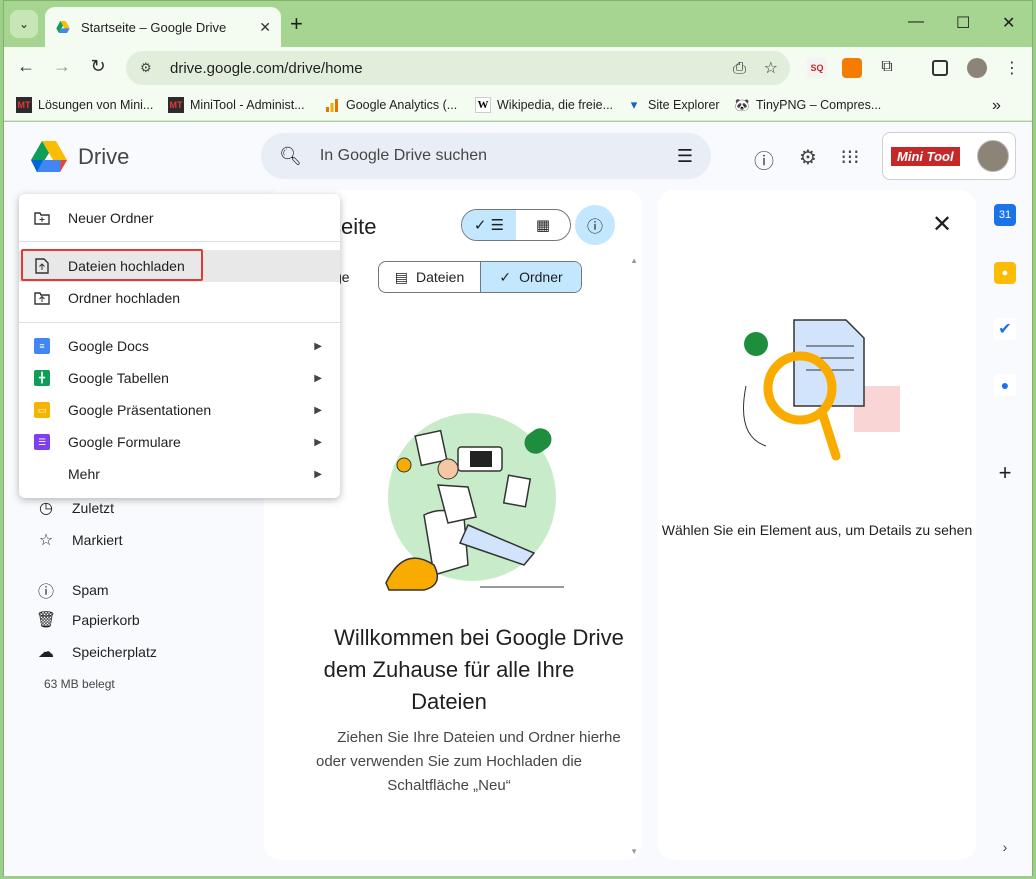 This screenshot has width=1036, height=879. I want to click on list-view-button: ✓ ☰, so click(489, 225).